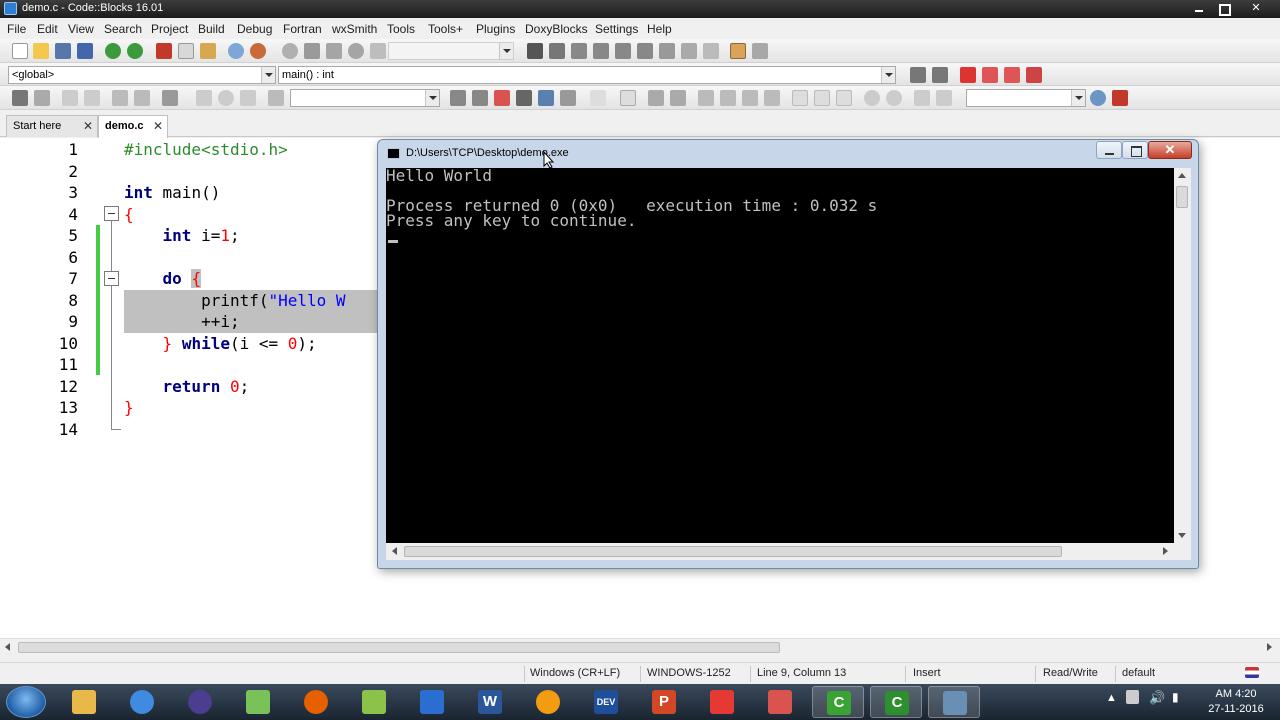 The image size is (1280, 720). What do you see at coordinates (760, 51) in the screenshot?
I see `debug-info-icon` at bounding box center [760, 51].